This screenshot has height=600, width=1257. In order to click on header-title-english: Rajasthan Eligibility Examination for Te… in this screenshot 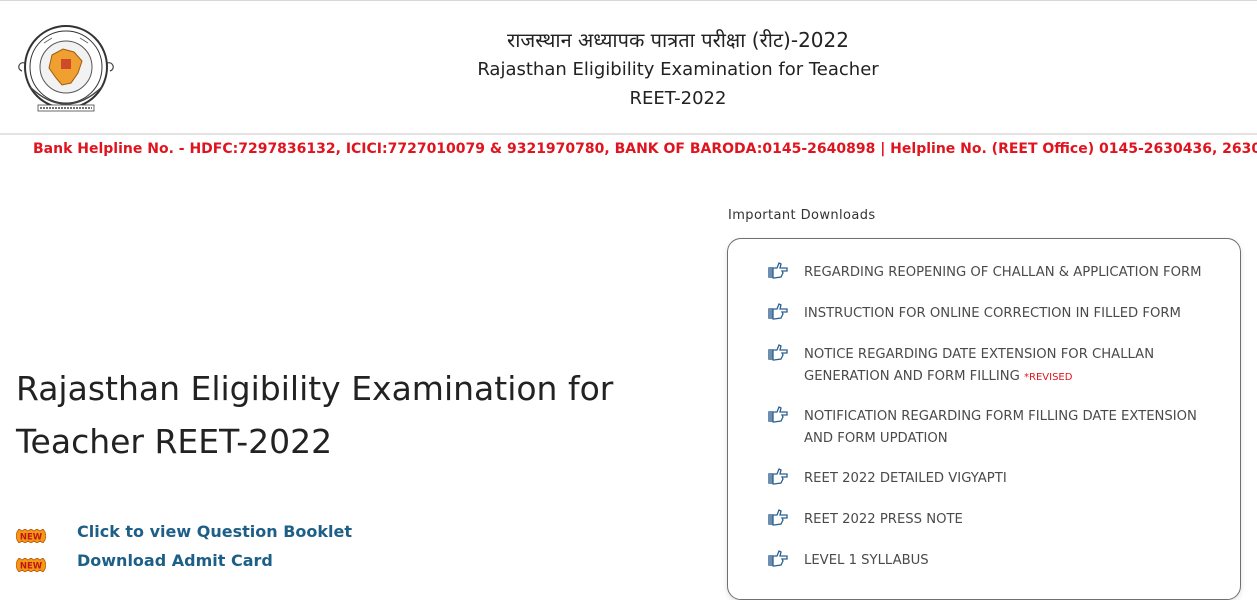, I will do `click(678, 69)`.